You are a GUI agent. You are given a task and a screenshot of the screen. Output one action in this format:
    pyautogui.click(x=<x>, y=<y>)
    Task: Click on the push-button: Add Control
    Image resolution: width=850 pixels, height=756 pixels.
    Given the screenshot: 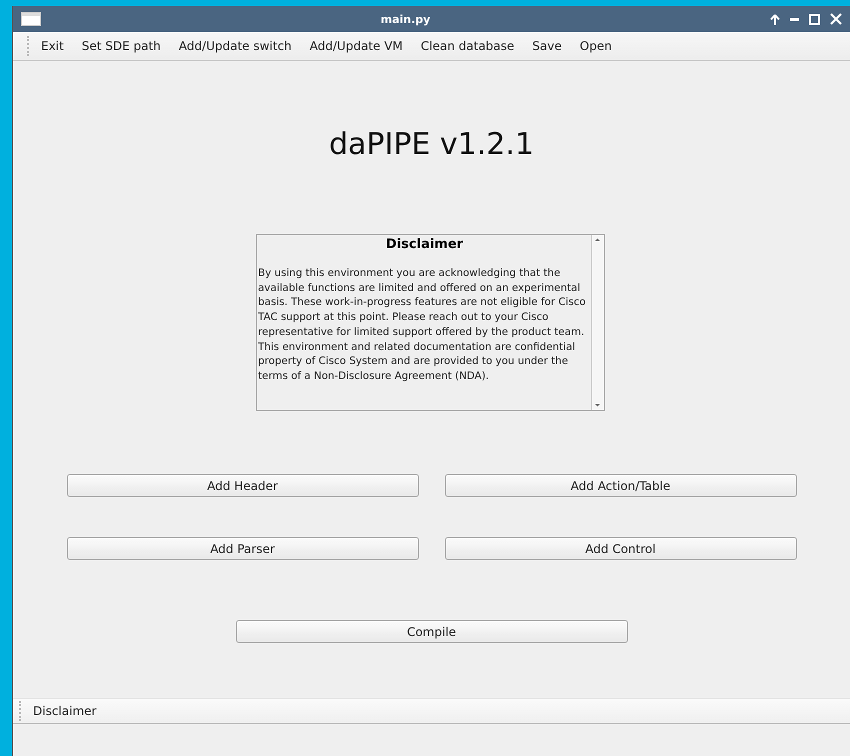 What is the action you would take?
    pyautogui.click(x=620, y=548)
    